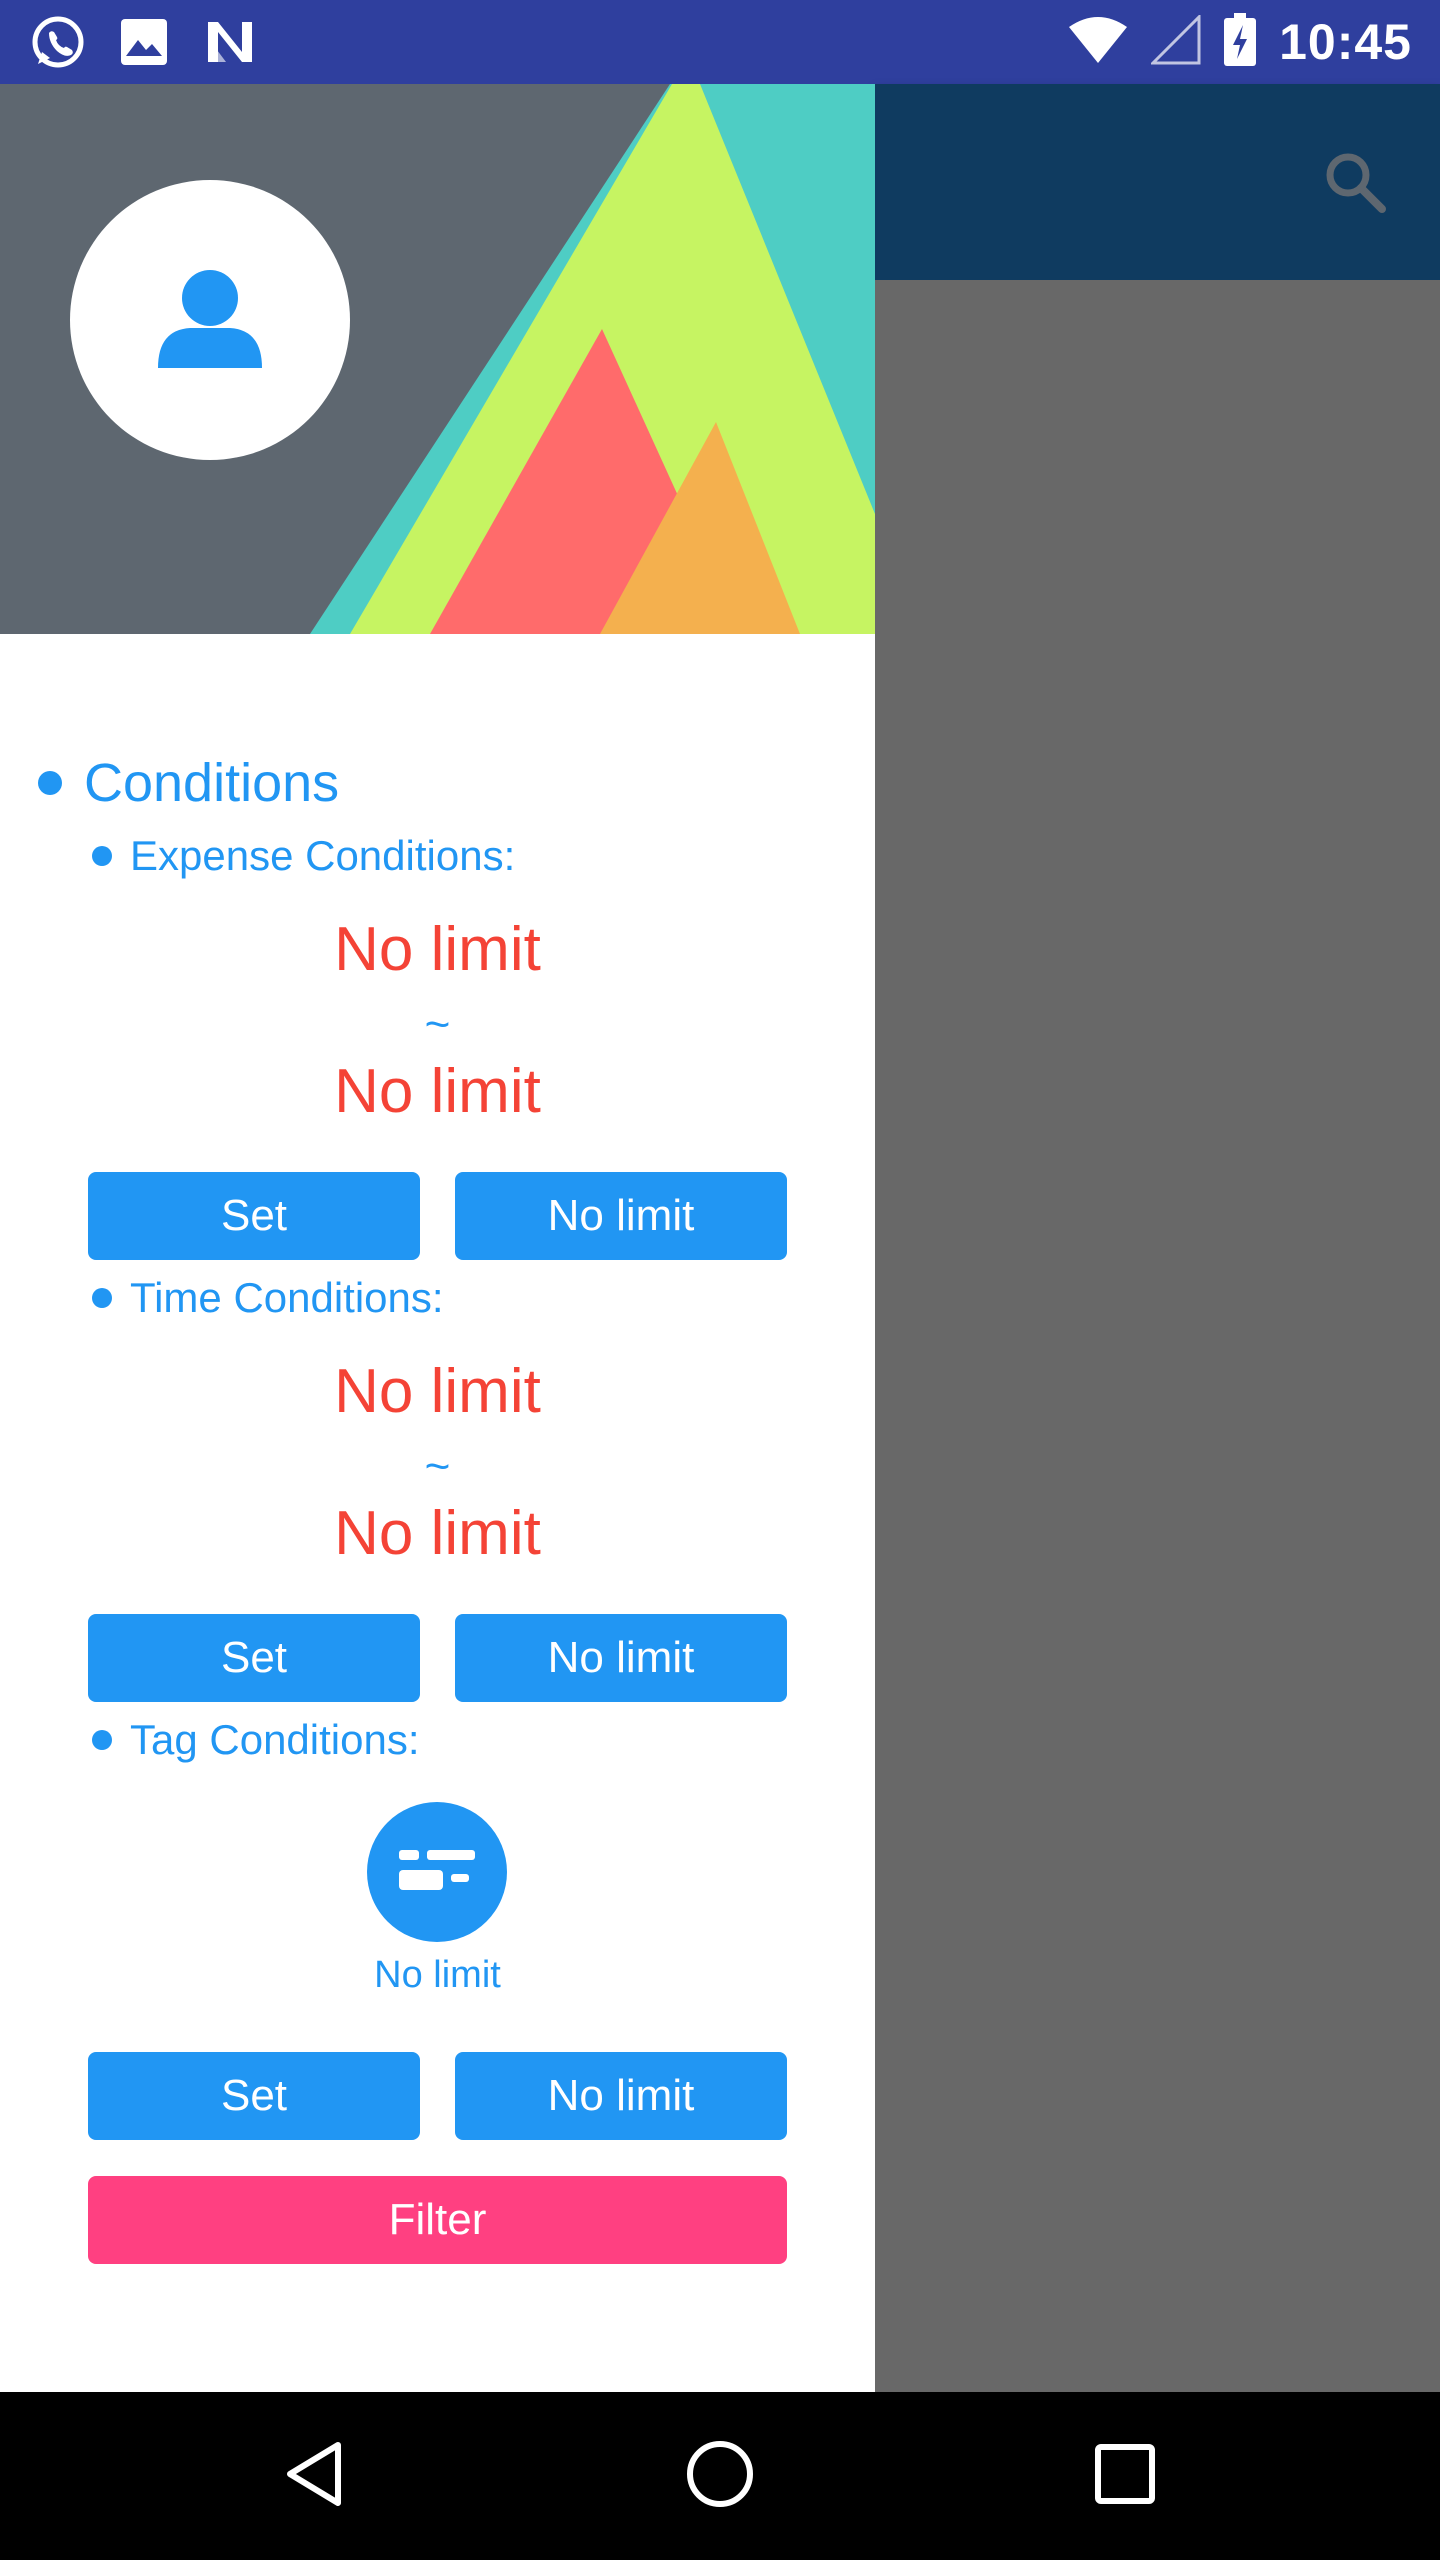  What do you see at coordinates (720, 42) in the screenshot?
I see `status-bar: 10:45` at bounding box center [720, 42].